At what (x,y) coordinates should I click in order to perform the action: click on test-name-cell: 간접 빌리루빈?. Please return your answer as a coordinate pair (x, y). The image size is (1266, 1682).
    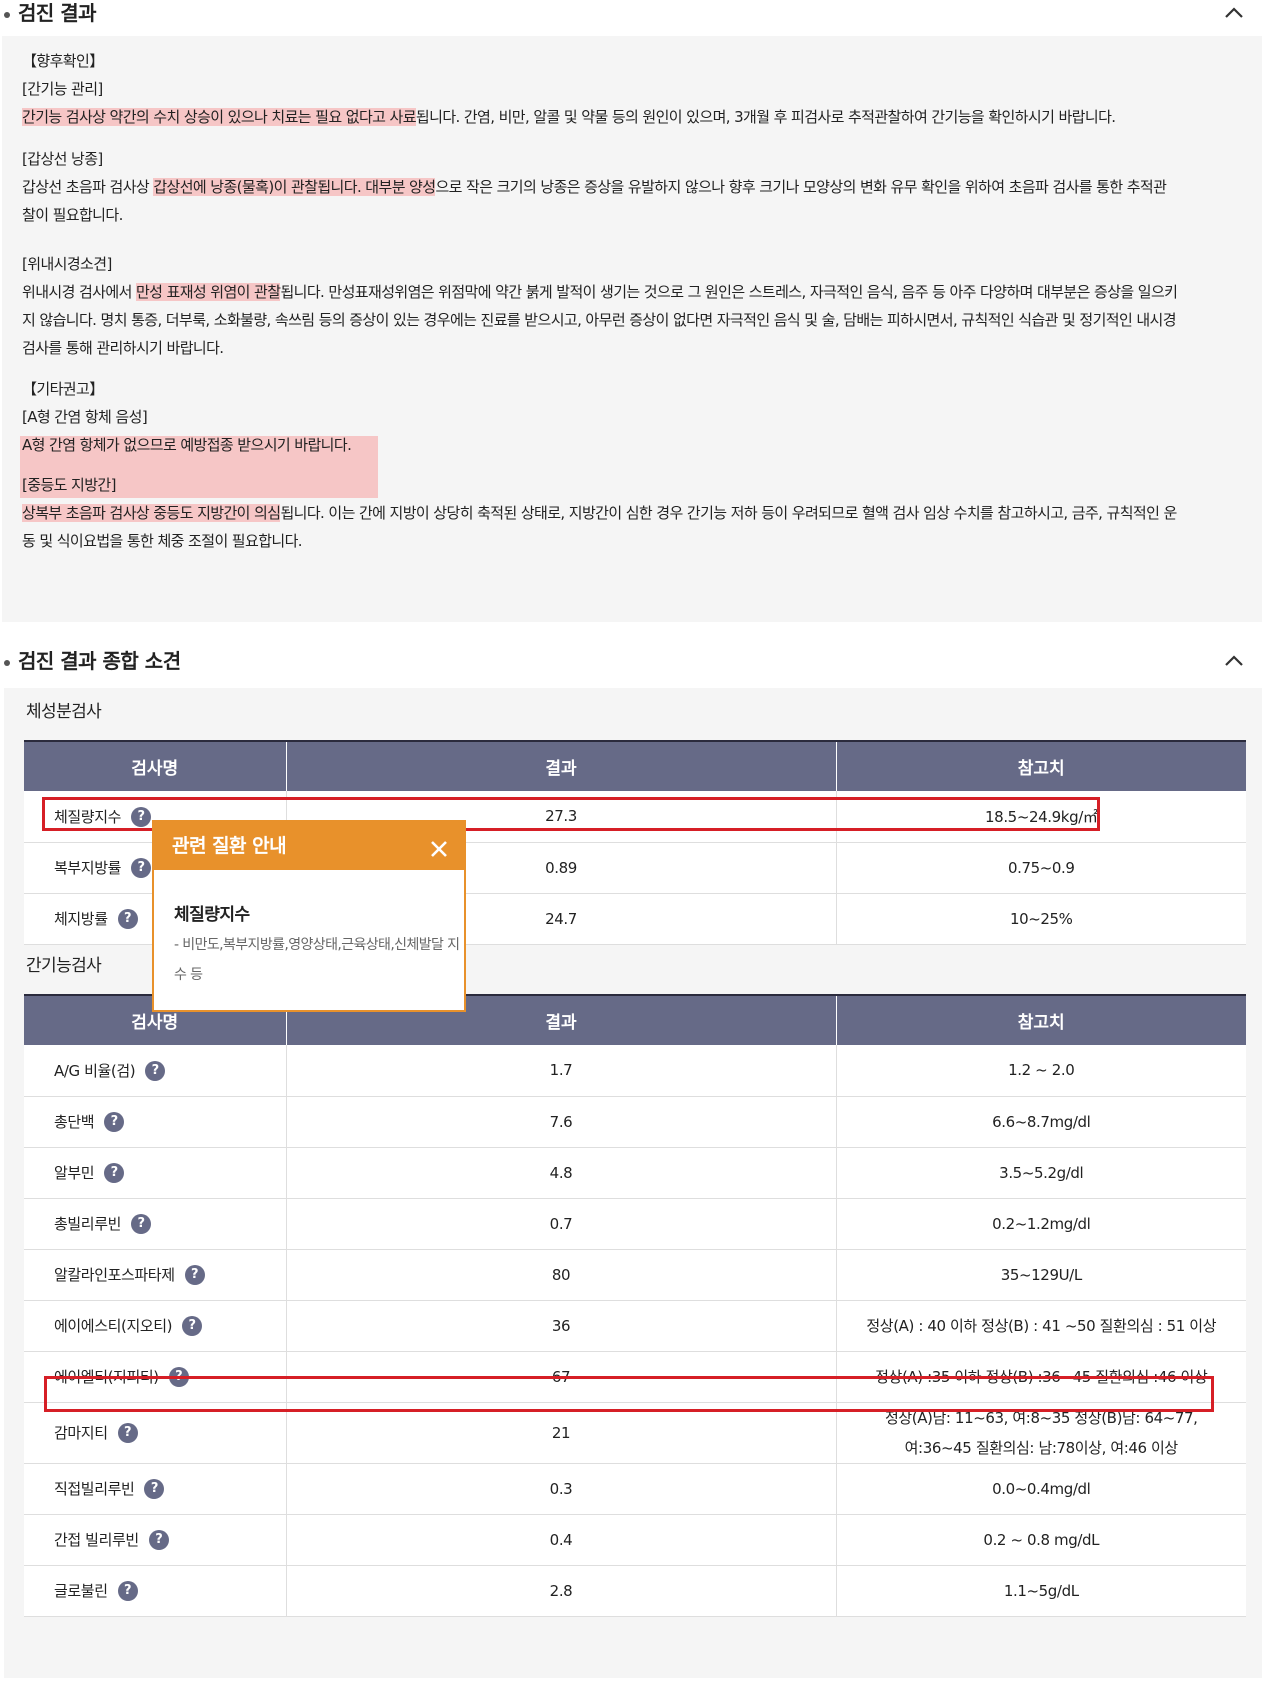
    Looking at the image, I should click on (155, 1540).